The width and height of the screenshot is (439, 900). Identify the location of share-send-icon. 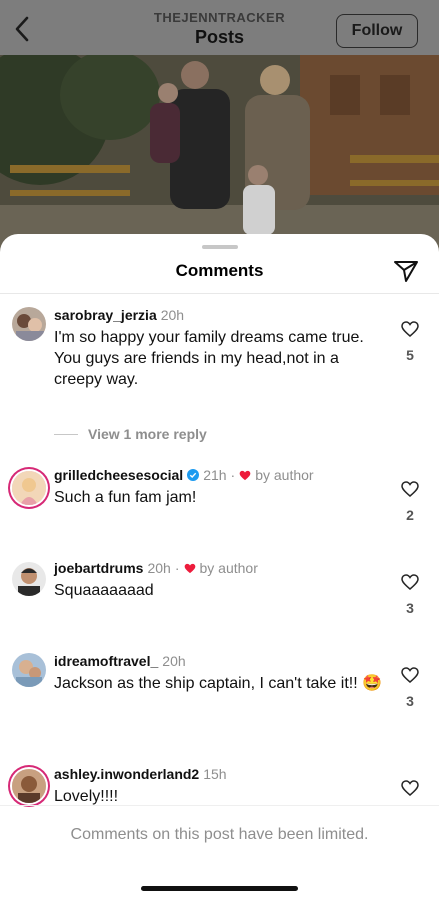
(406, 271).